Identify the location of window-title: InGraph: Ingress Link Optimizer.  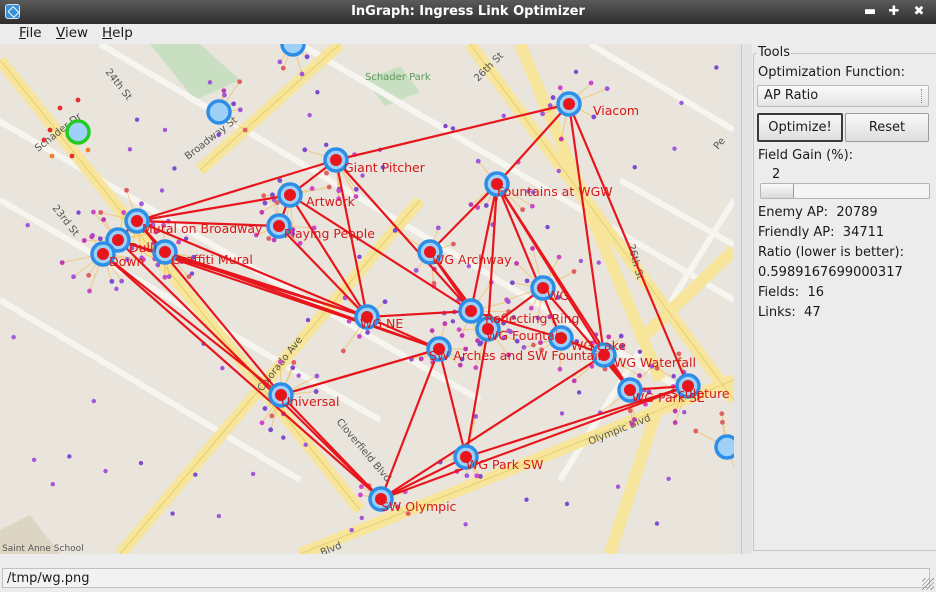
(468, 11).